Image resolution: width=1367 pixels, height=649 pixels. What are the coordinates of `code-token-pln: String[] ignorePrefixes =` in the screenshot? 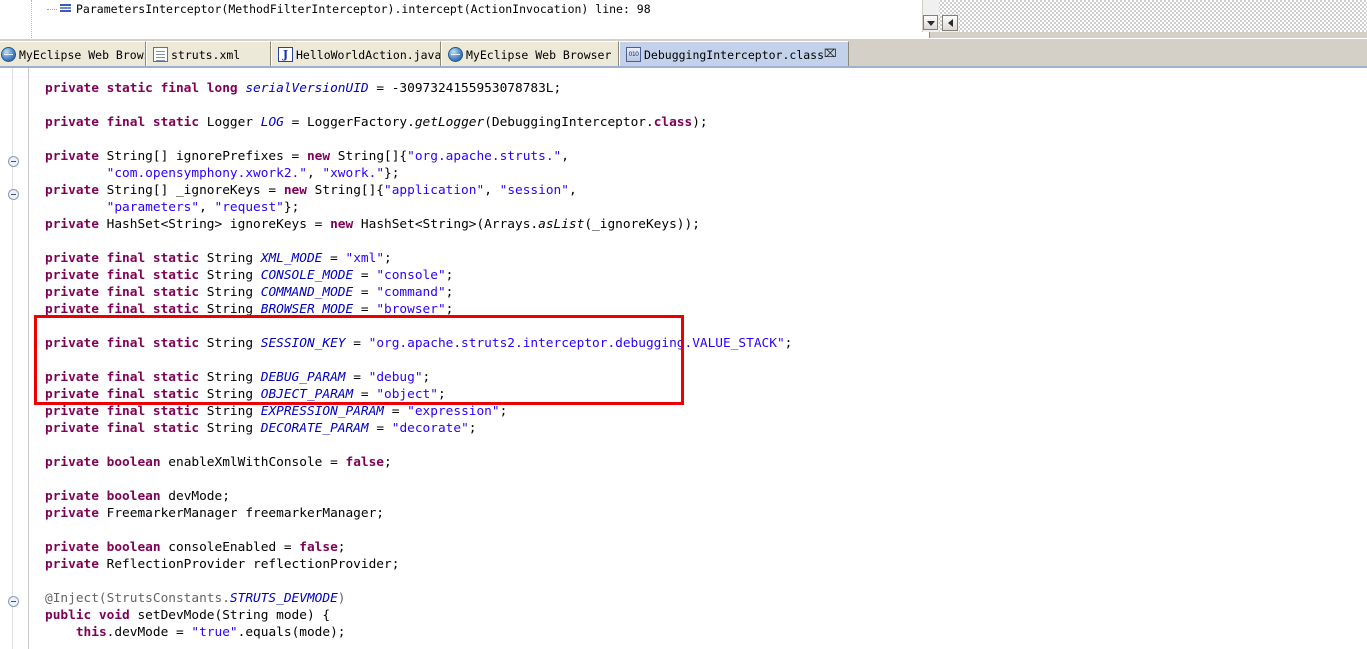 It's located at (206, 156).